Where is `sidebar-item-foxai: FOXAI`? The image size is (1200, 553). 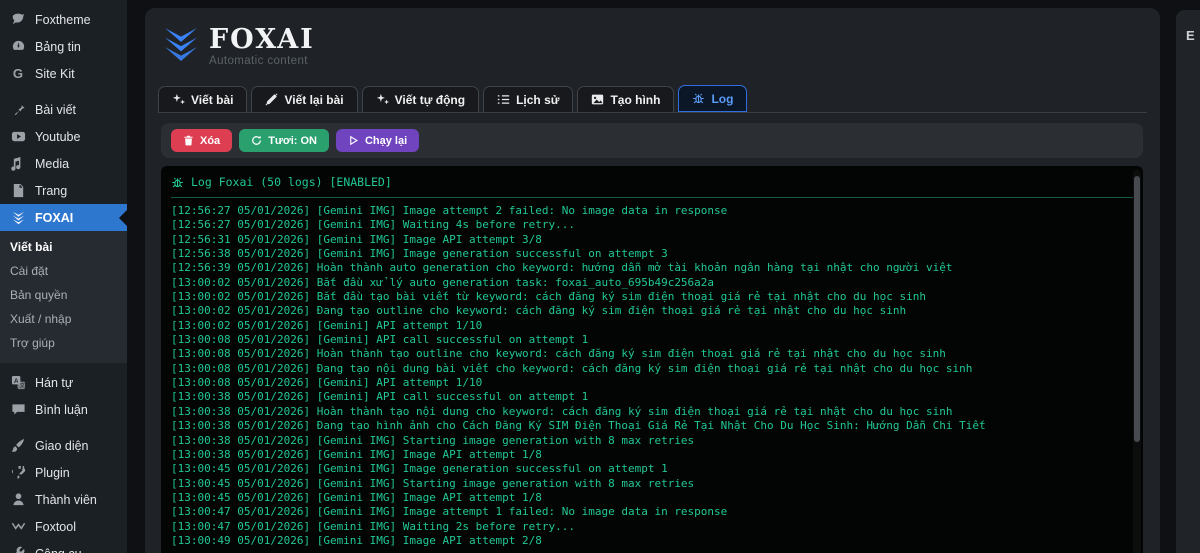
sidebar-item-foxai: FOXAI is located at coordinates (63, 217).